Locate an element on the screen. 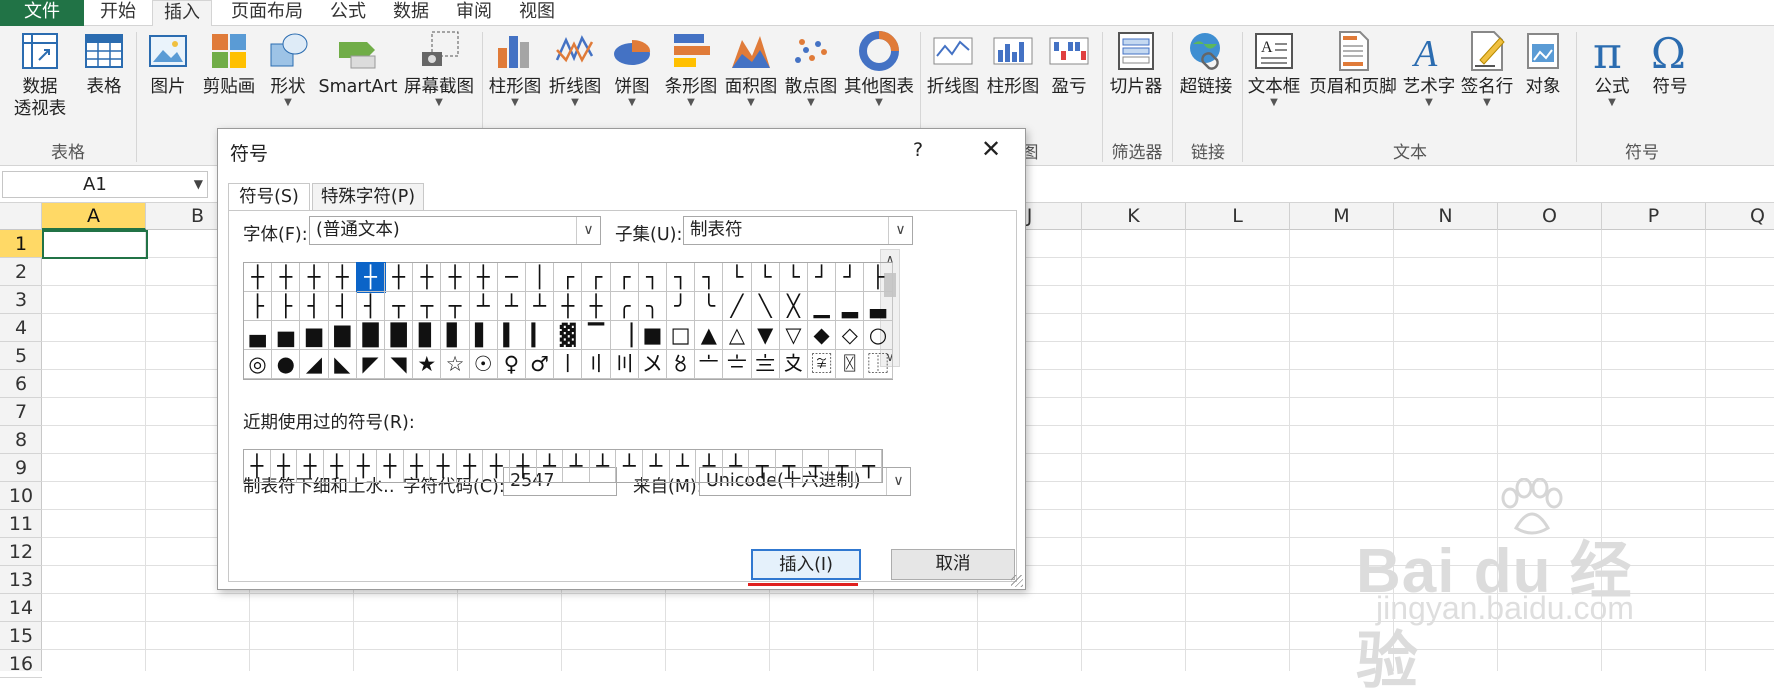 This screenshot has width=1774, height=700. symbol-cell: ┌ is located at coordinates (624, 277).